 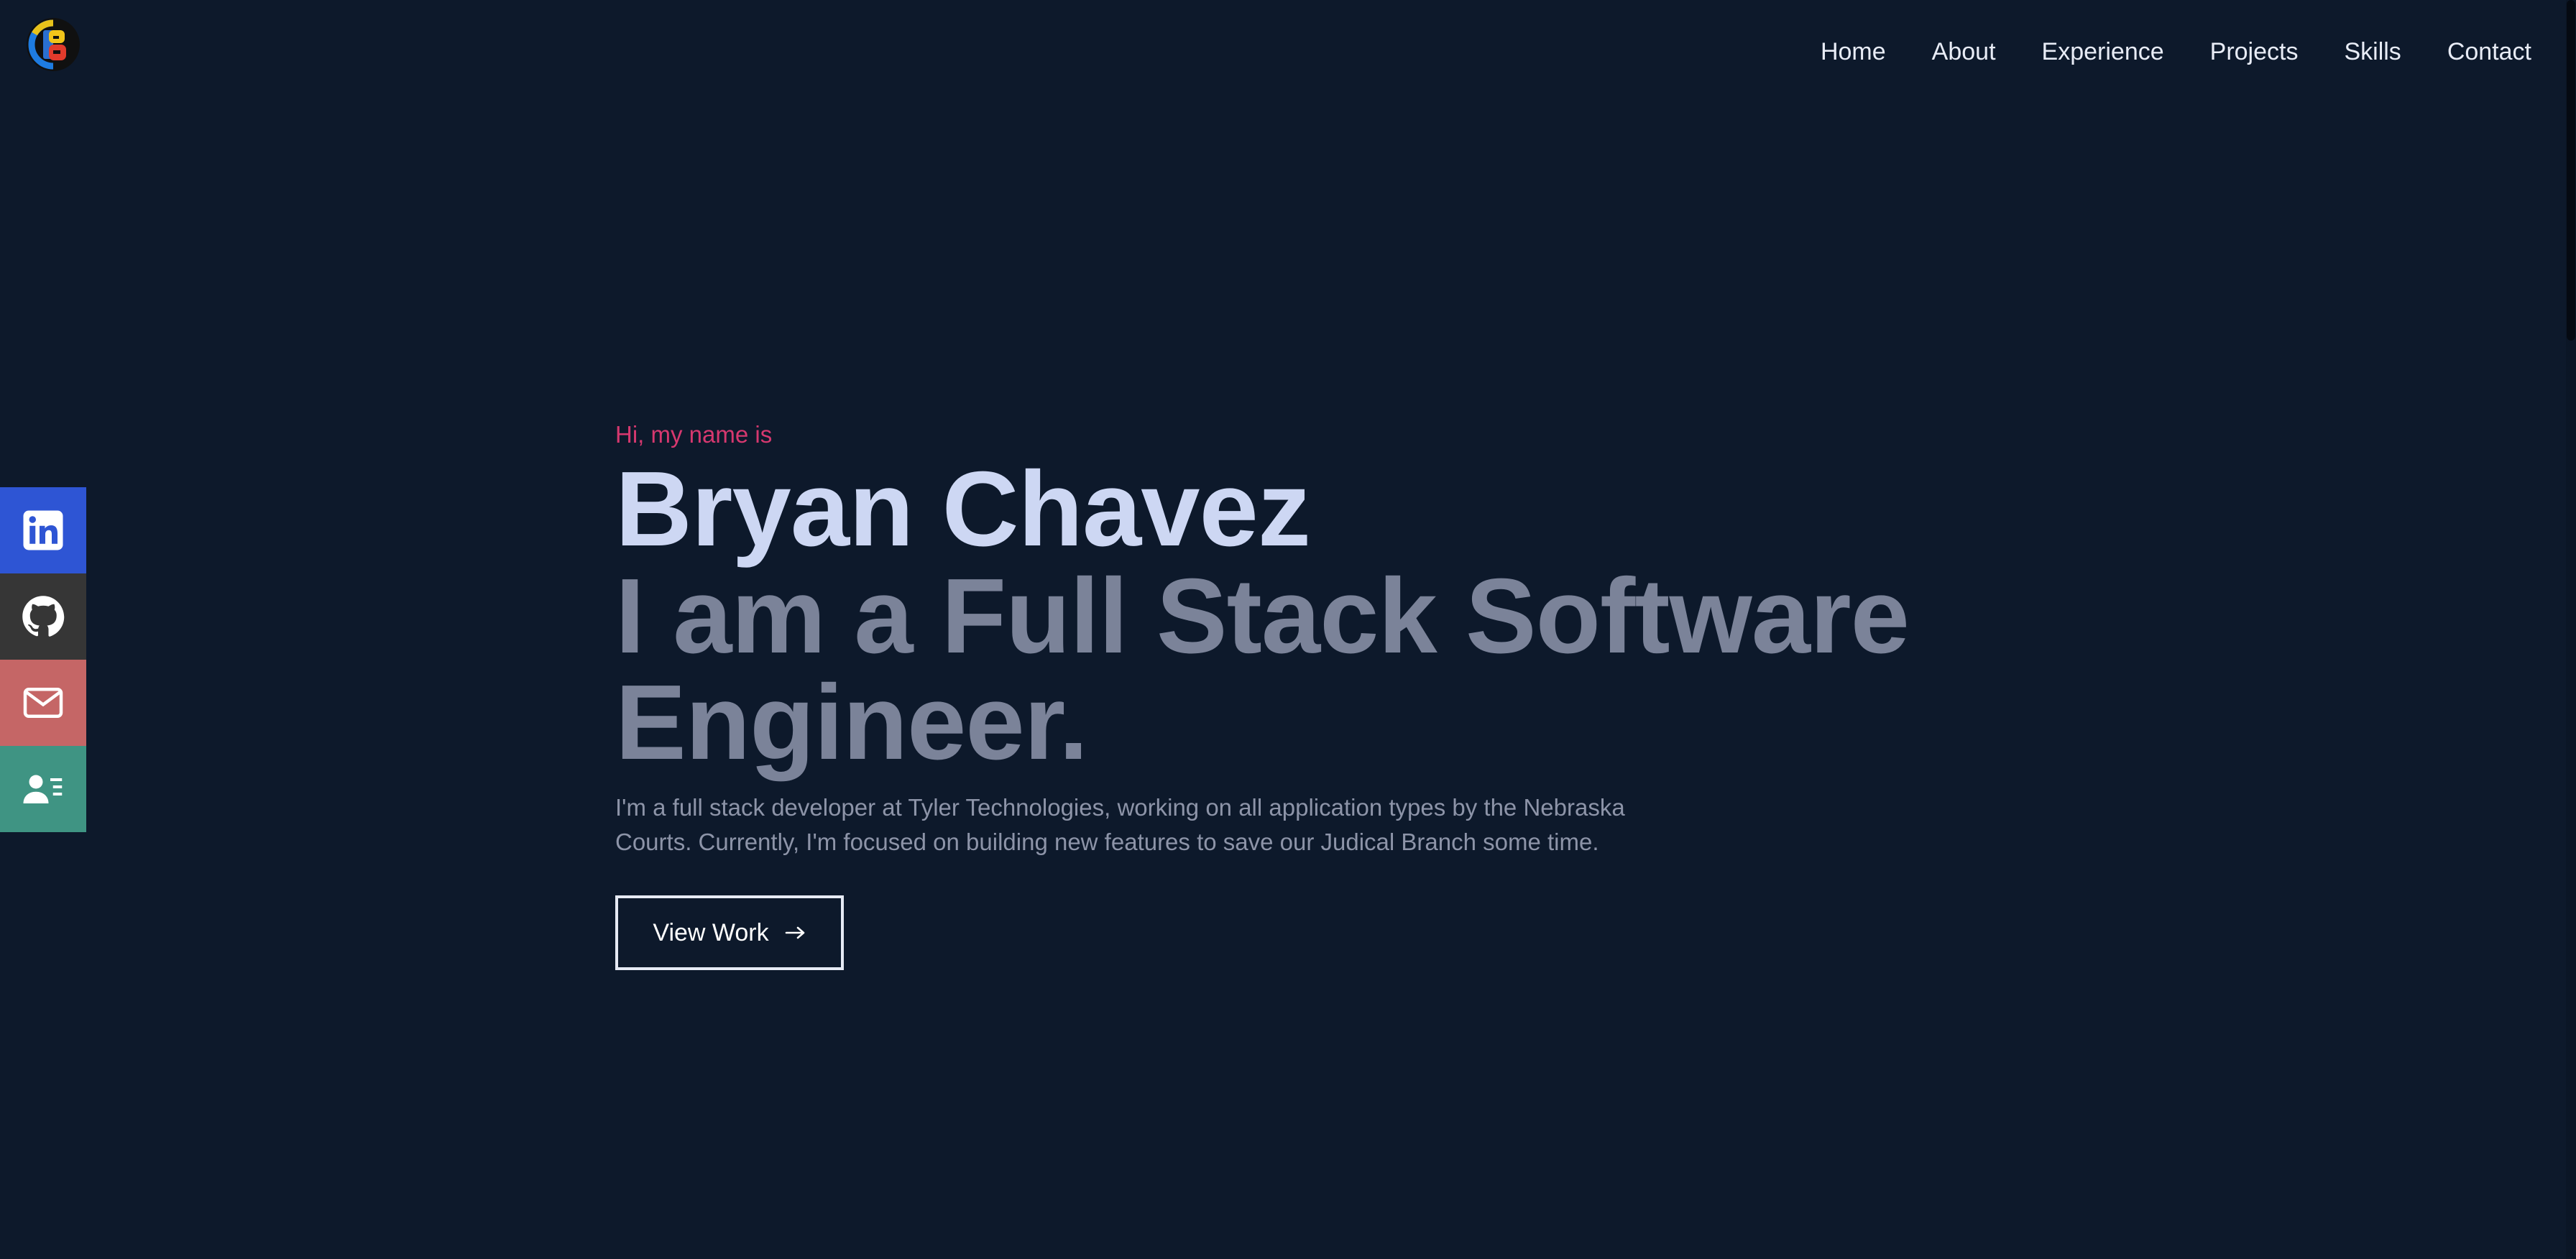 I want to click on github-link, so click(x=43, y=616).